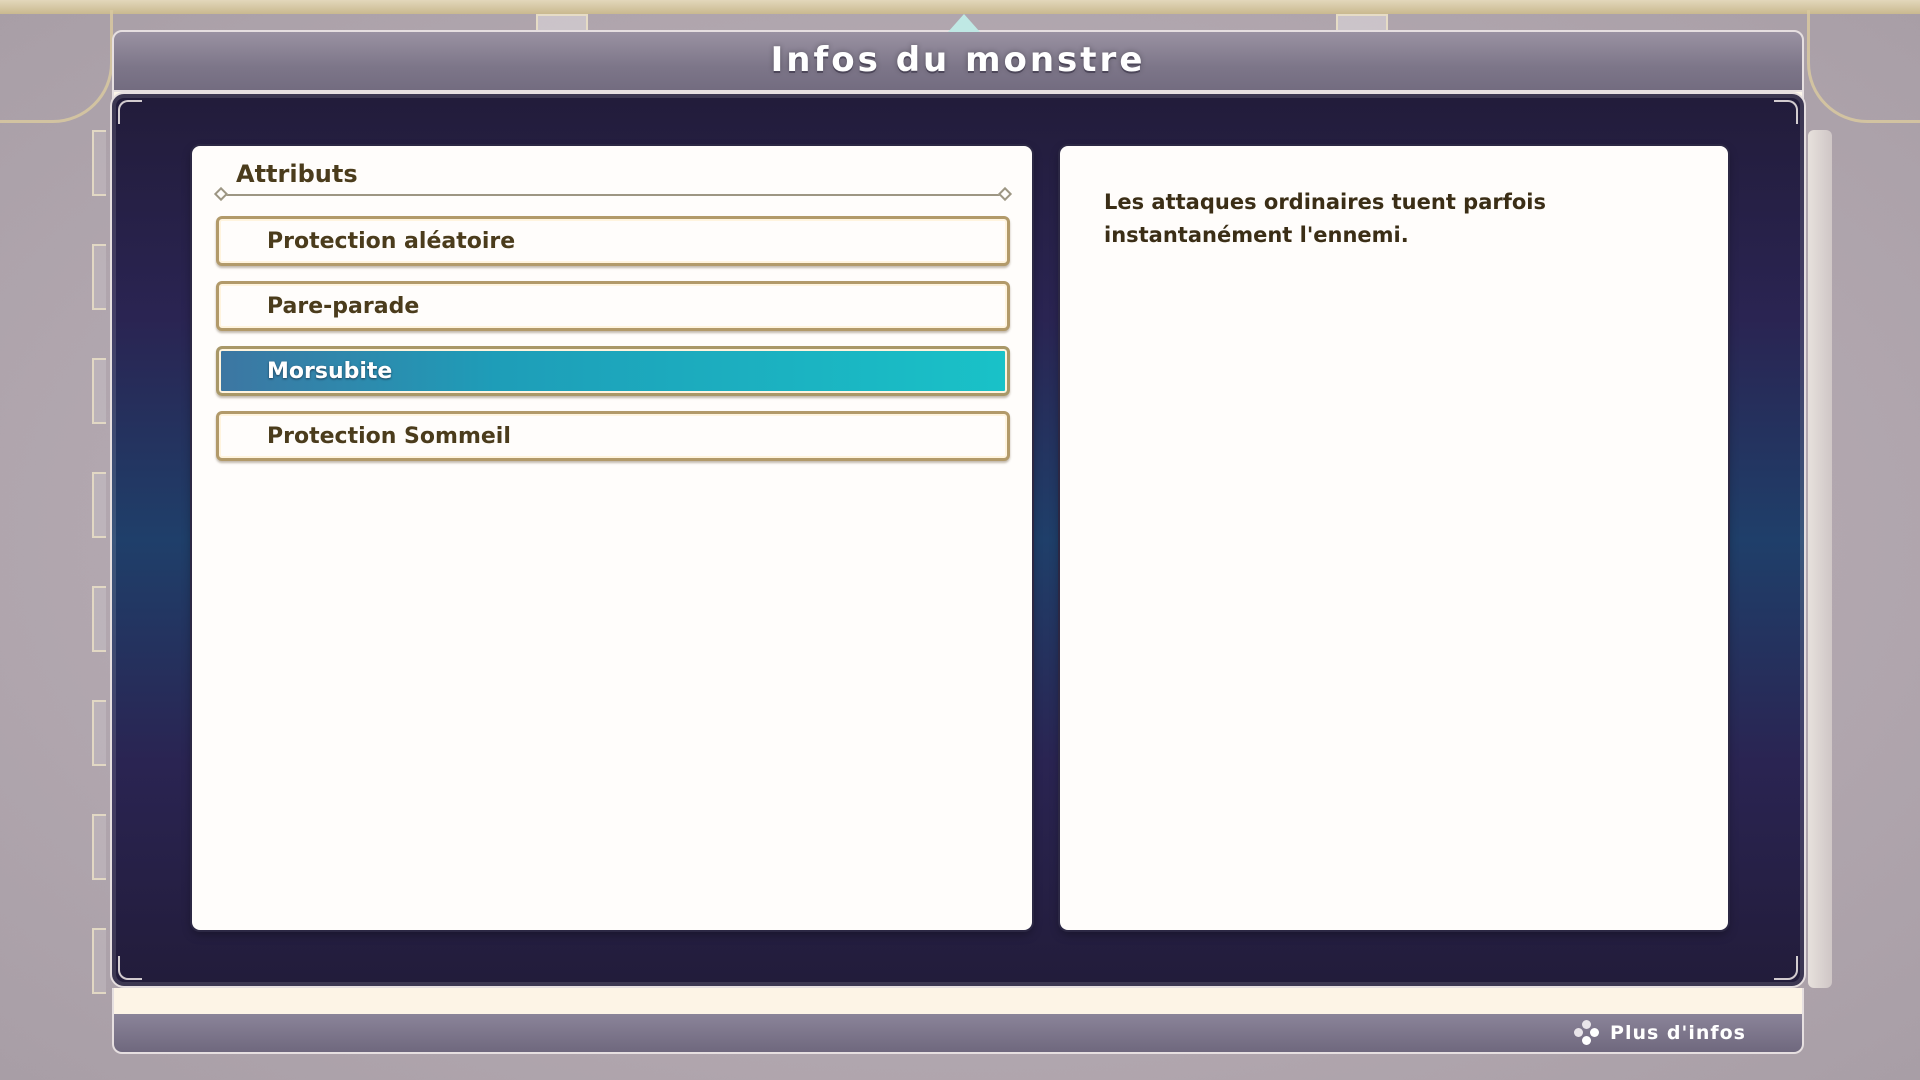 This screenshot has height=1080, width=1920. What do you see at coordinates (613, 195) in the screenshot?
I see `heading-divider` at bounding box center [613, 195].